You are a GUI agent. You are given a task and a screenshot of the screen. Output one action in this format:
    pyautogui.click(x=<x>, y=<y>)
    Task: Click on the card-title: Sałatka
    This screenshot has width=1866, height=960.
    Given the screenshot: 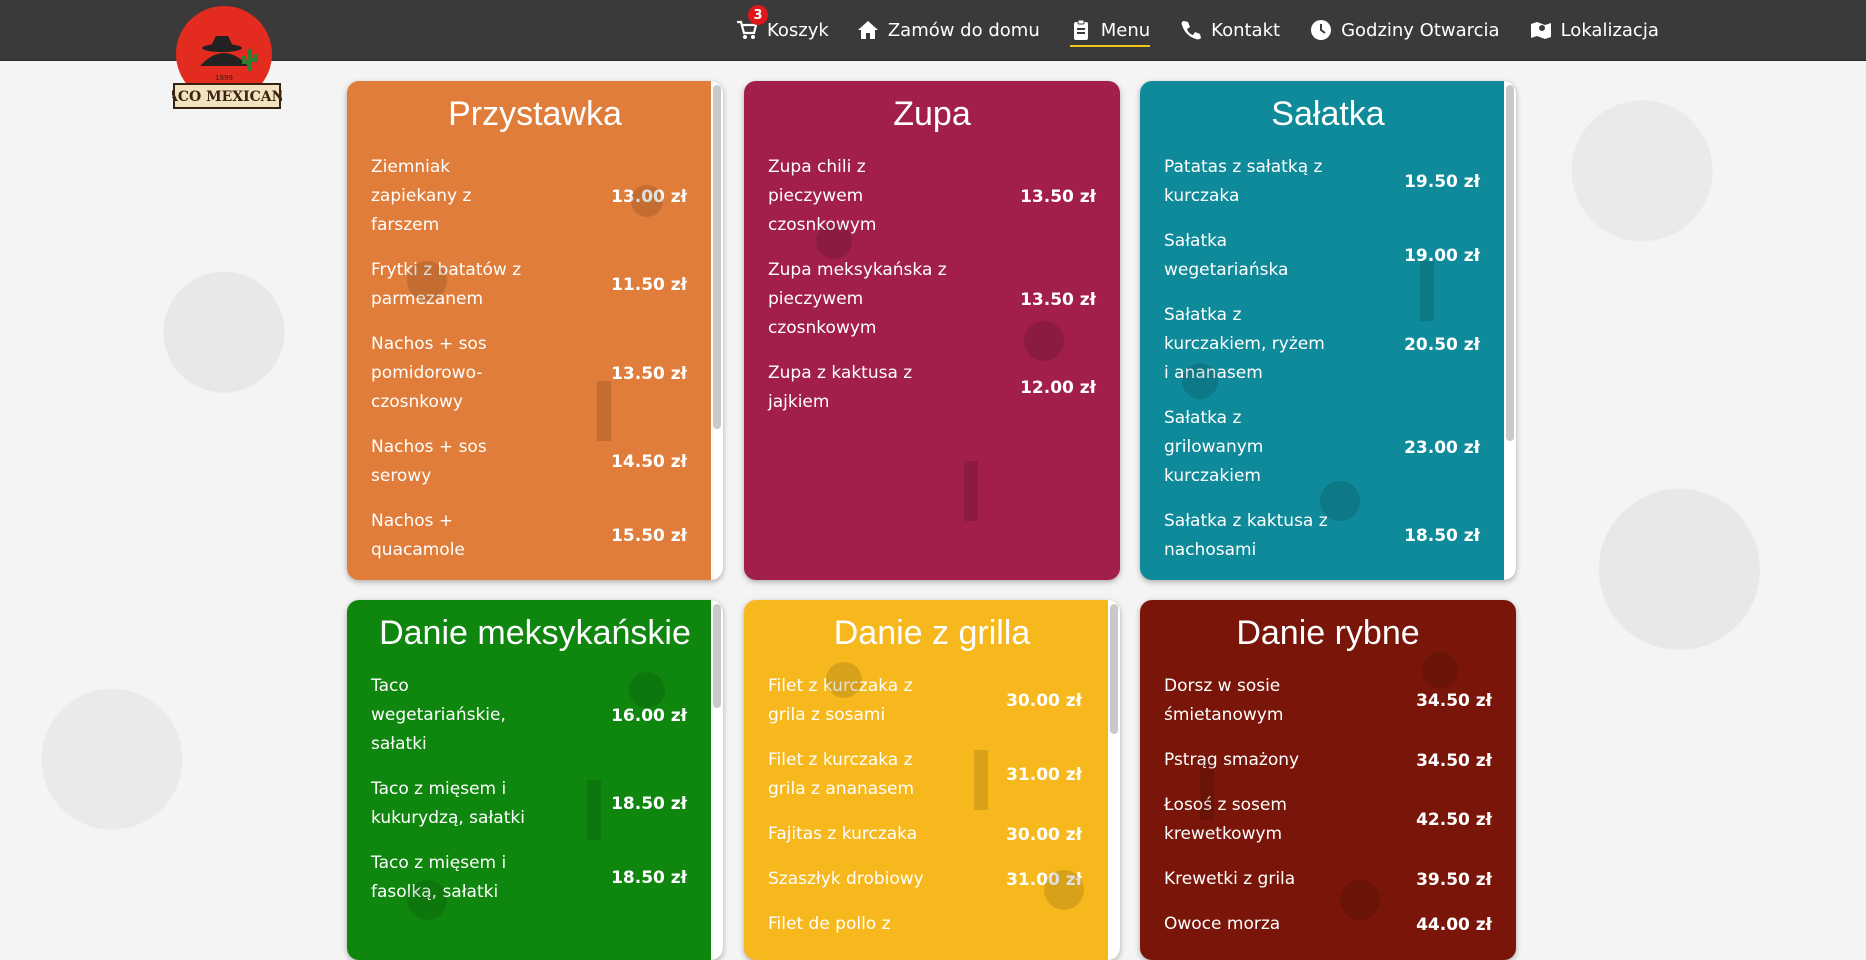 What is the action you would take?
    pyautogui.click(x=1328, y=114)
    